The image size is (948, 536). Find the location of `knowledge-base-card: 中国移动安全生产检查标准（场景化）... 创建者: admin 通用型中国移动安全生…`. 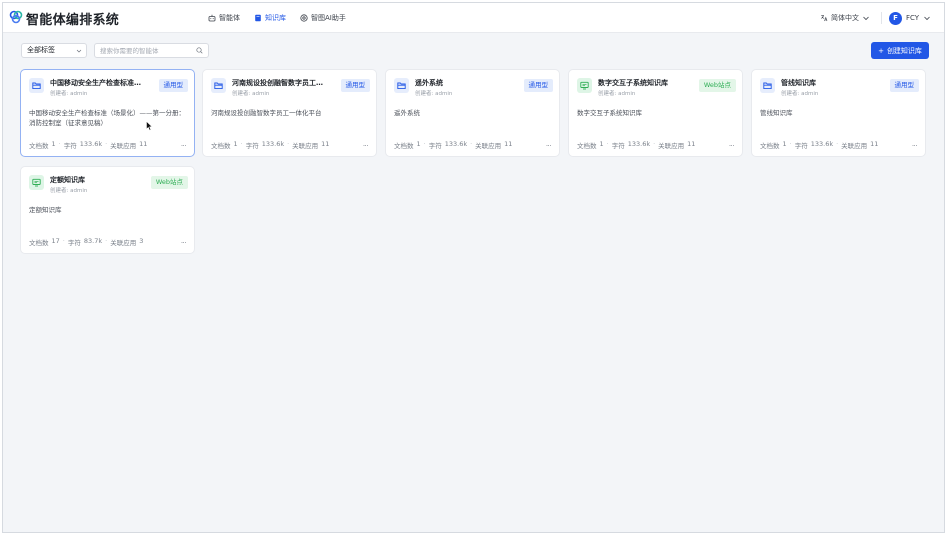

knowledge-base-card: 中国移动安全生产检查标准（场景化）... 创建者: admin 通用型中国移动安全生… is located at coordinates (107, 113).